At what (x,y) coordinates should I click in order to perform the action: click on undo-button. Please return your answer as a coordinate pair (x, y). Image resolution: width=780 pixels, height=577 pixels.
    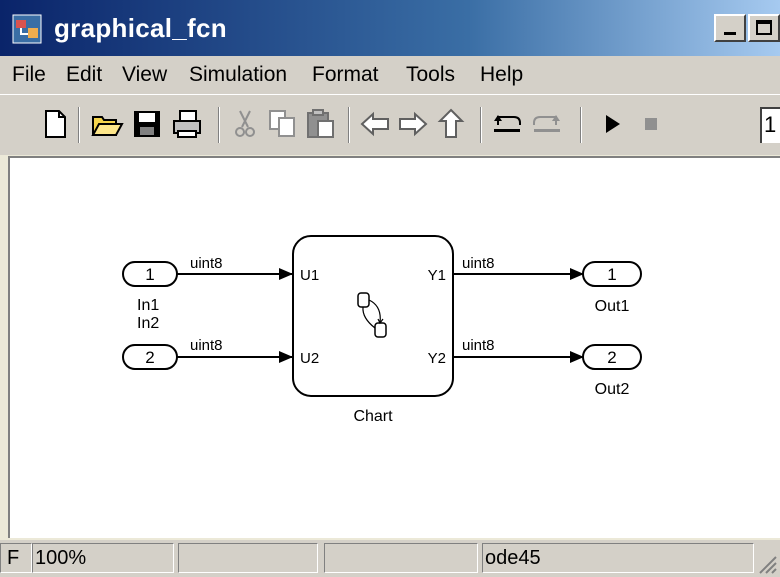
    Looking at the image, I should click on (507, 124).